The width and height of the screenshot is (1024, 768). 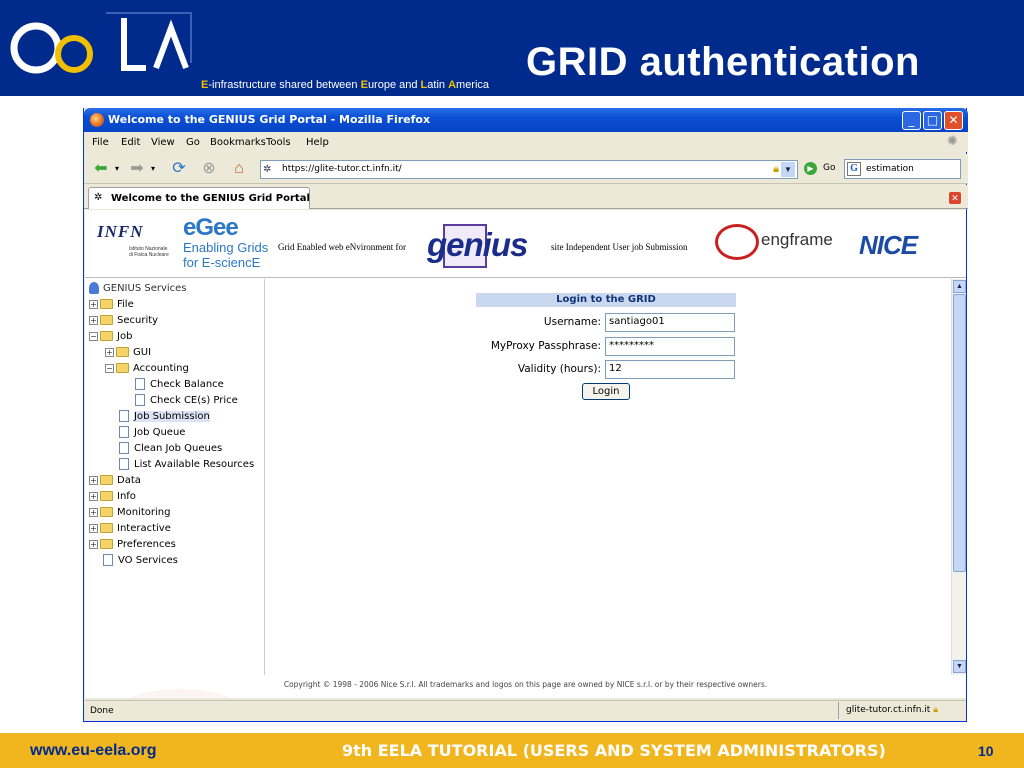 I want to click on tab-favicon: ✲, so click(x=98, y=197).